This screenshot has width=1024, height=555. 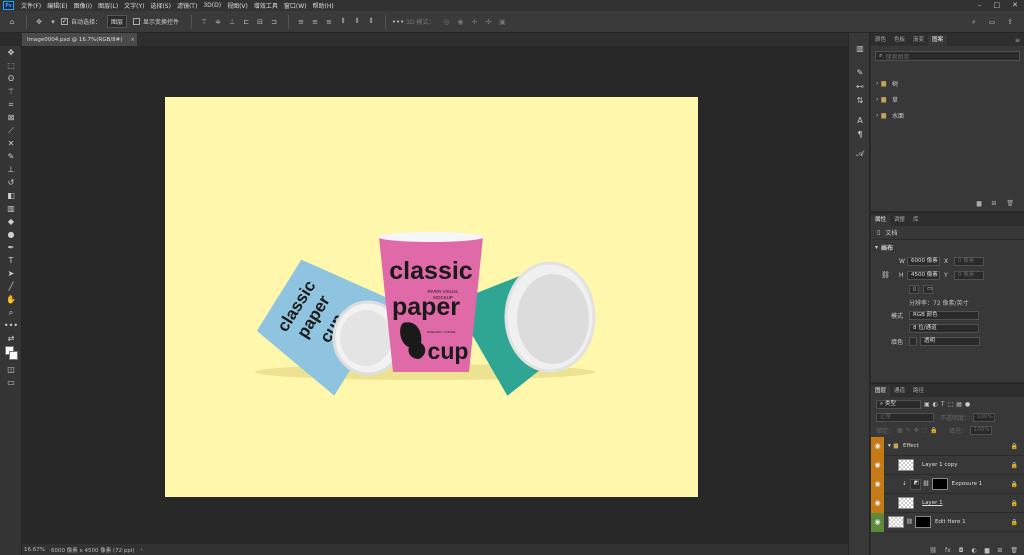 I want to click on delete-layer-icon: 🗑, so click(x=1014, y=550).